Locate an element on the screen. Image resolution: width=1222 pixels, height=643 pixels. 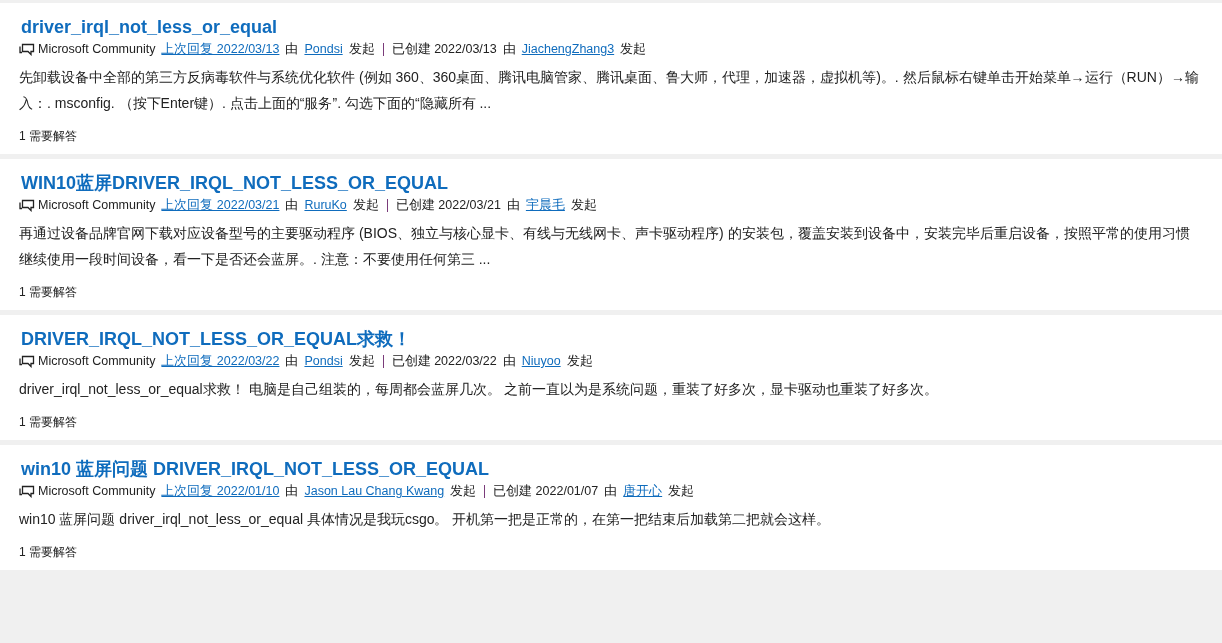
last-reply-link: 上次回复 2022/01/10 is located at coordinates (220, 491).